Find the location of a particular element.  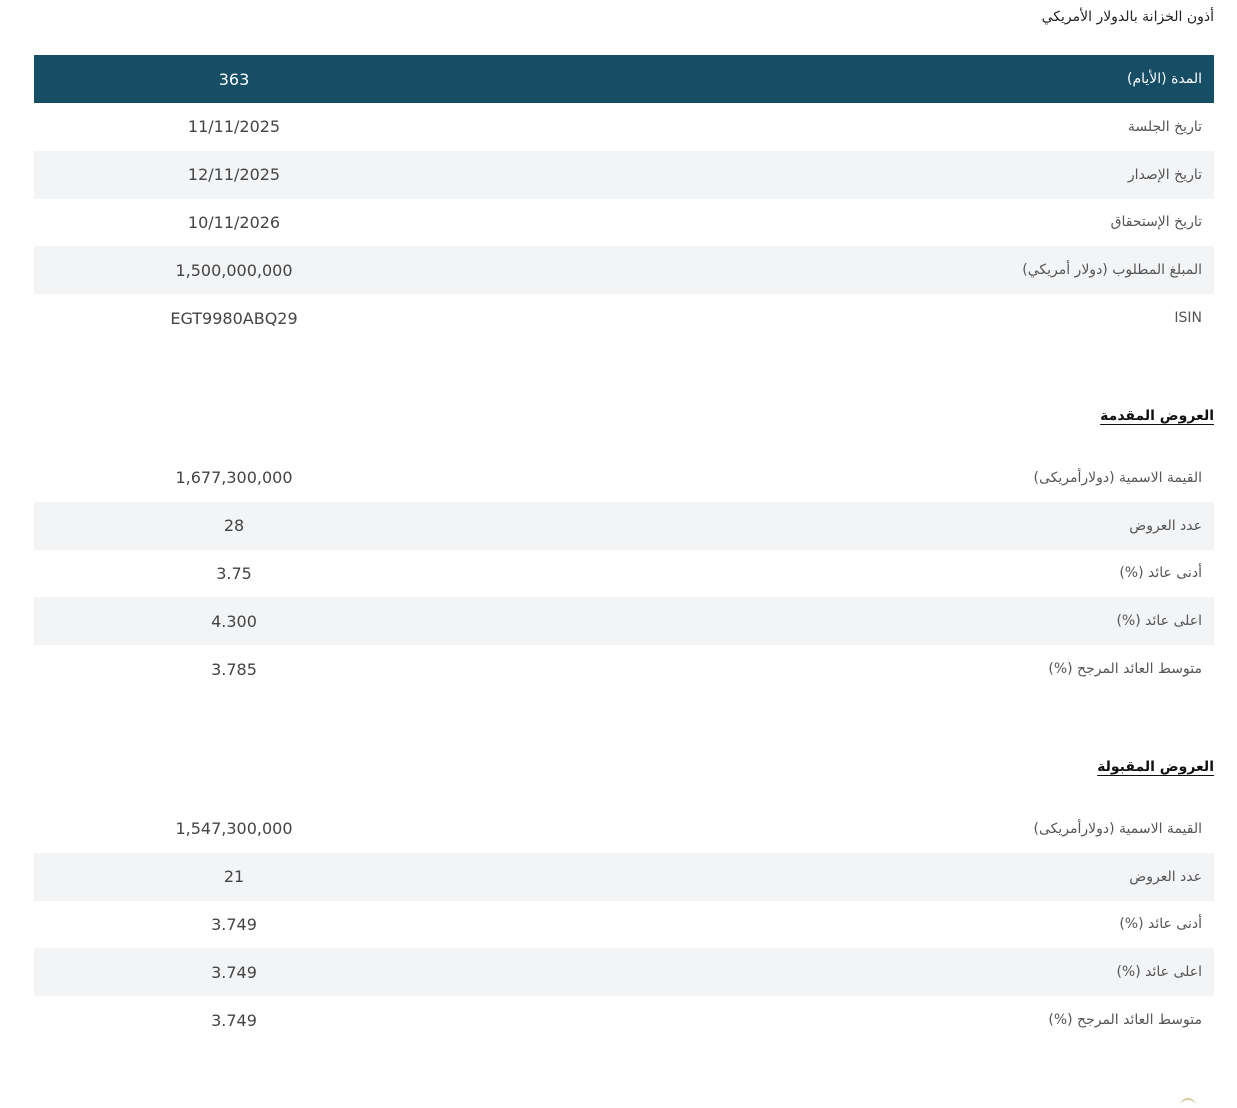

header-label-duration: المدة (الأيام) is located at coordinates (1164, 79).